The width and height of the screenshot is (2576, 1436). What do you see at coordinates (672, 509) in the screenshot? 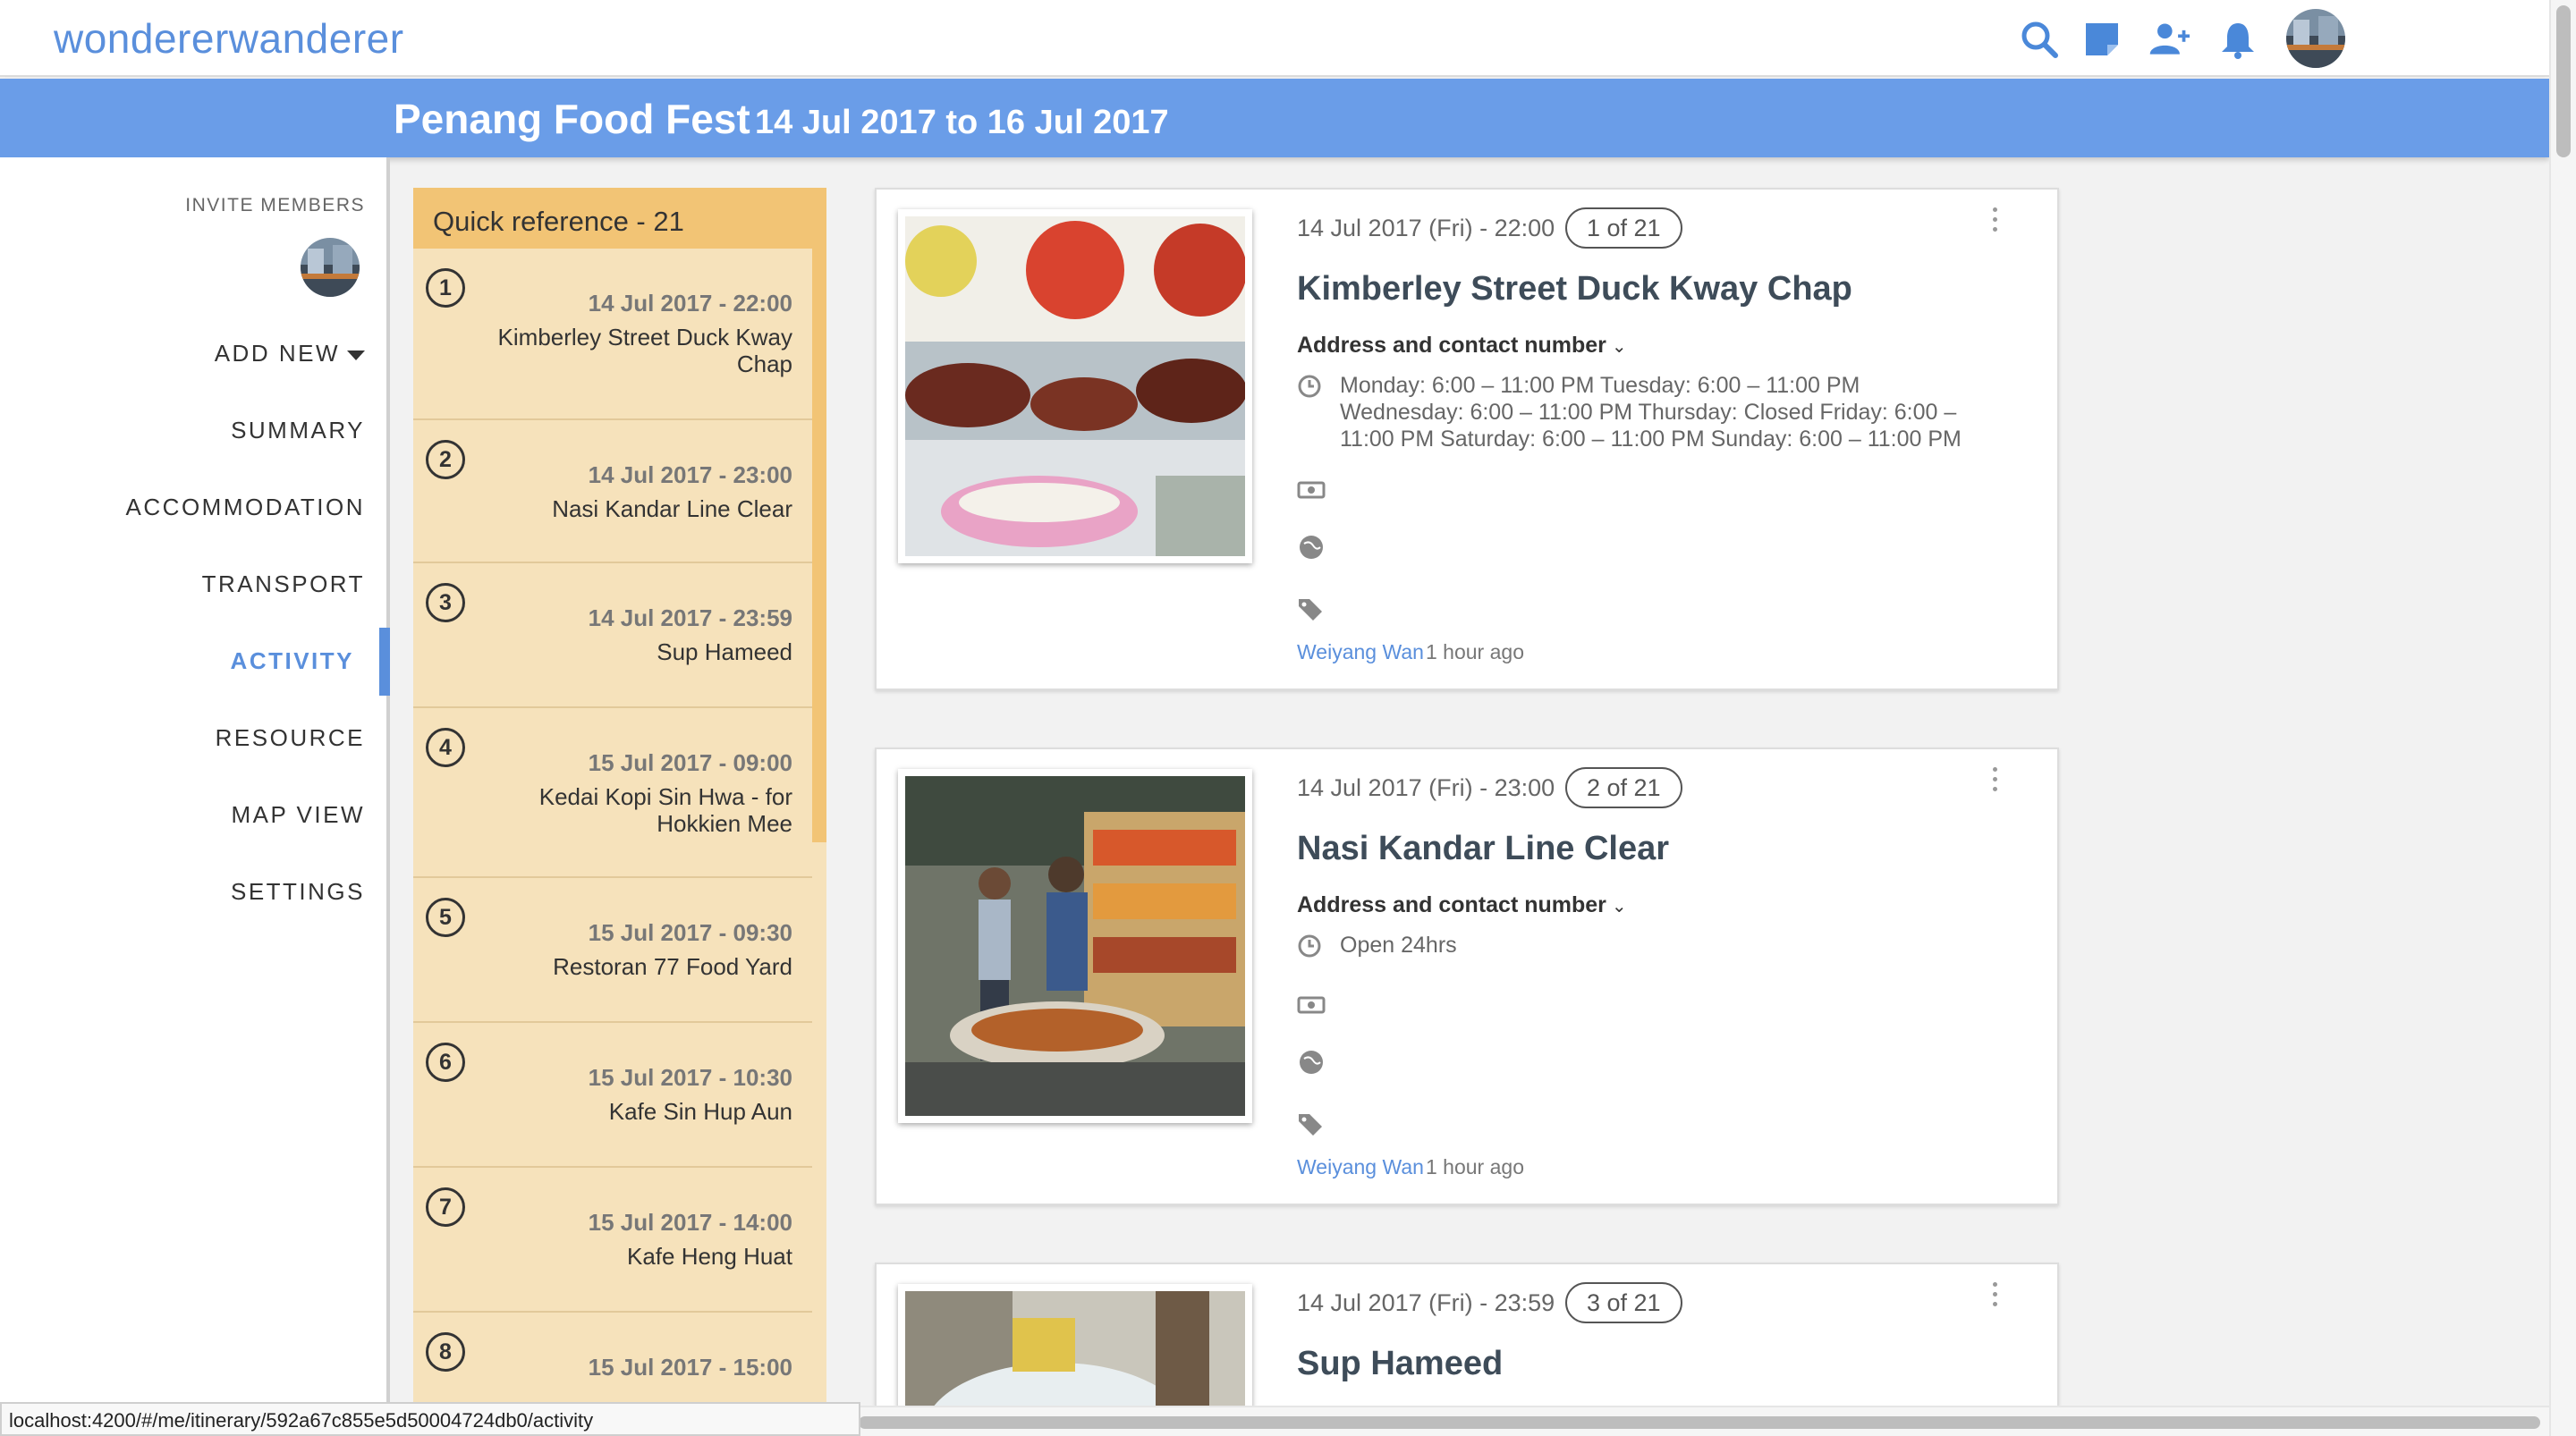
I see `item-name: Nasi Kandar Line Clear` at bounding box center [672, 509].